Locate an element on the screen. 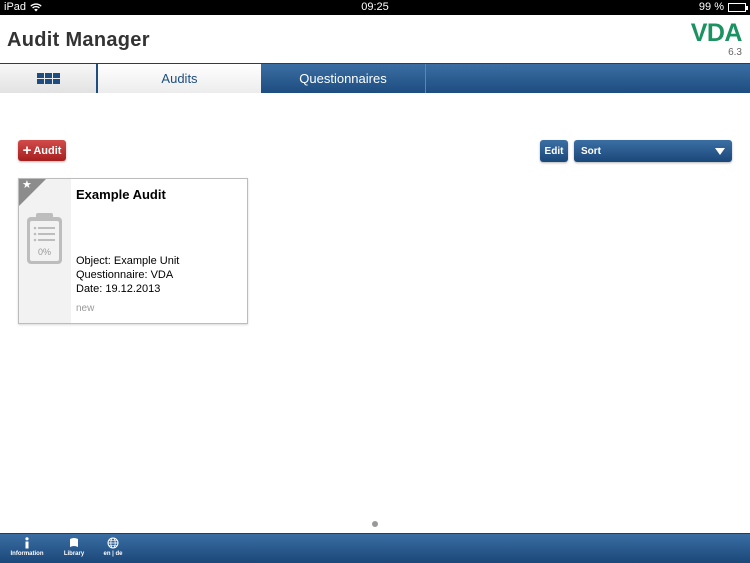 Image resolution: width=750 pixels, height=563 pixels. bottom-toolbar: Information Library en | de is located at coordinates (375, 548).